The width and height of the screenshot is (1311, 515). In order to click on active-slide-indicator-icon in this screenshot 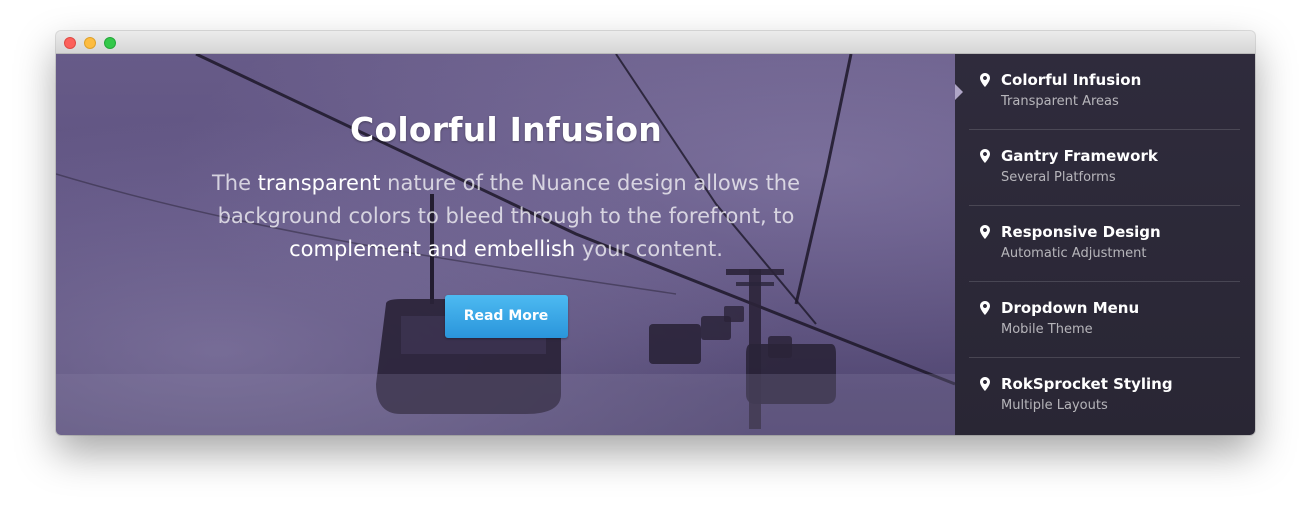, I will do `click(959, 92)`.